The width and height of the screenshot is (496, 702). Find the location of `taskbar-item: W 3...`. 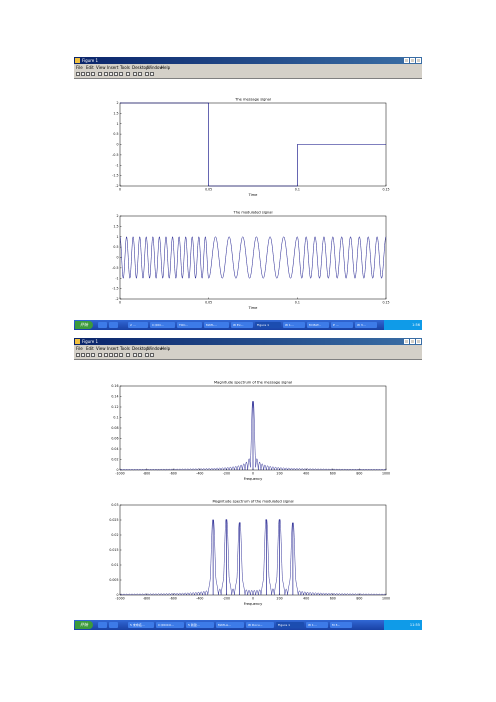

taskbar-item: W 3... is located at coordinates (366, 325).